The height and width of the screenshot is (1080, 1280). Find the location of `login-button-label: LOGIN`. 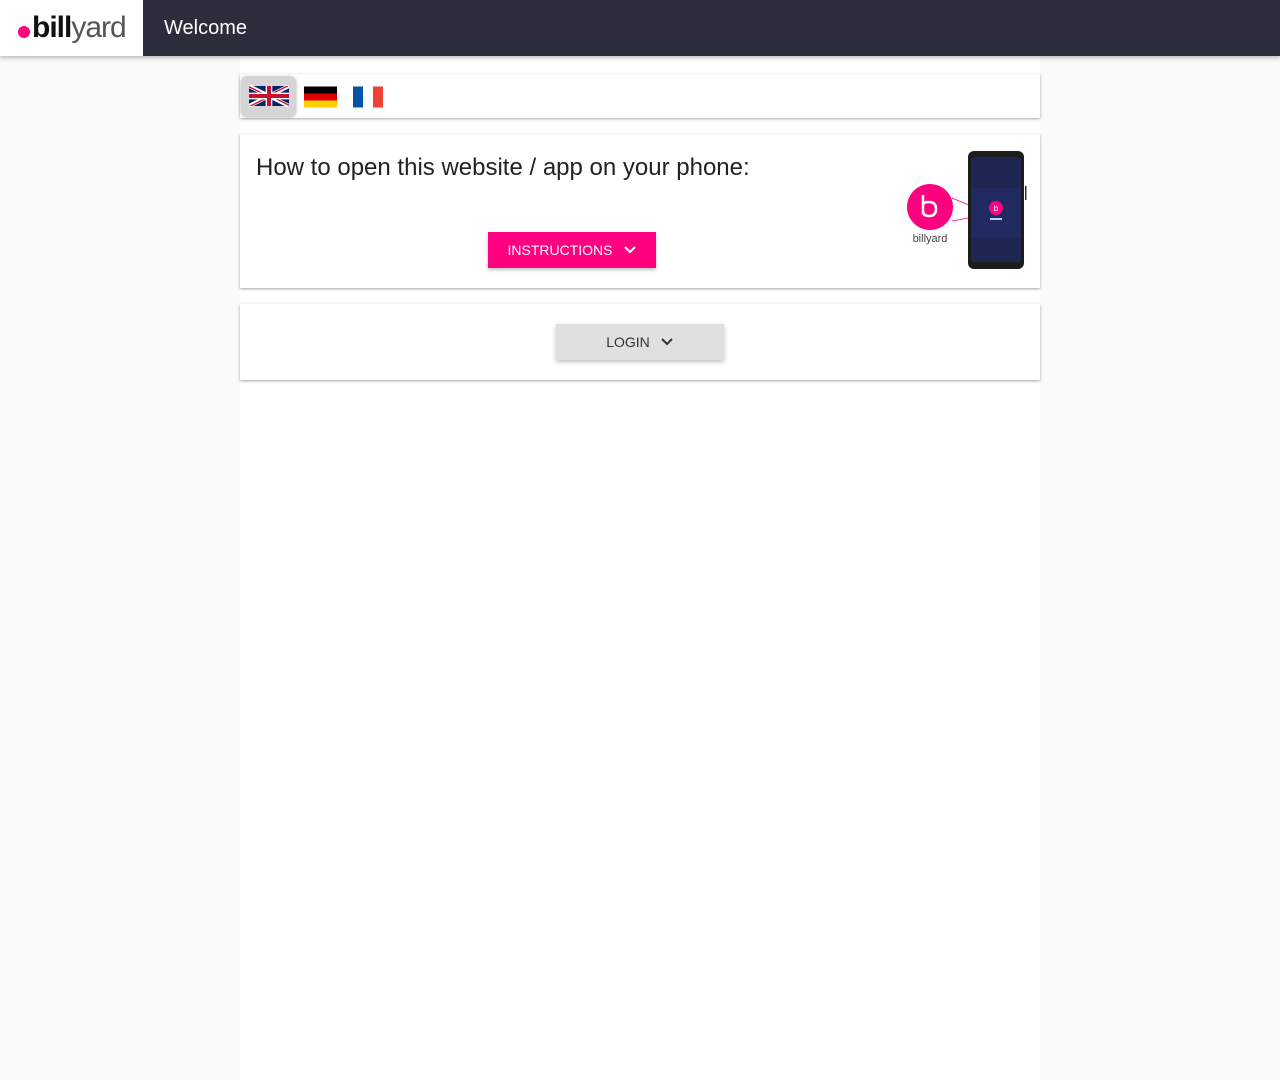

login-button-label: LOGIN is located at coordinates (628, 342).